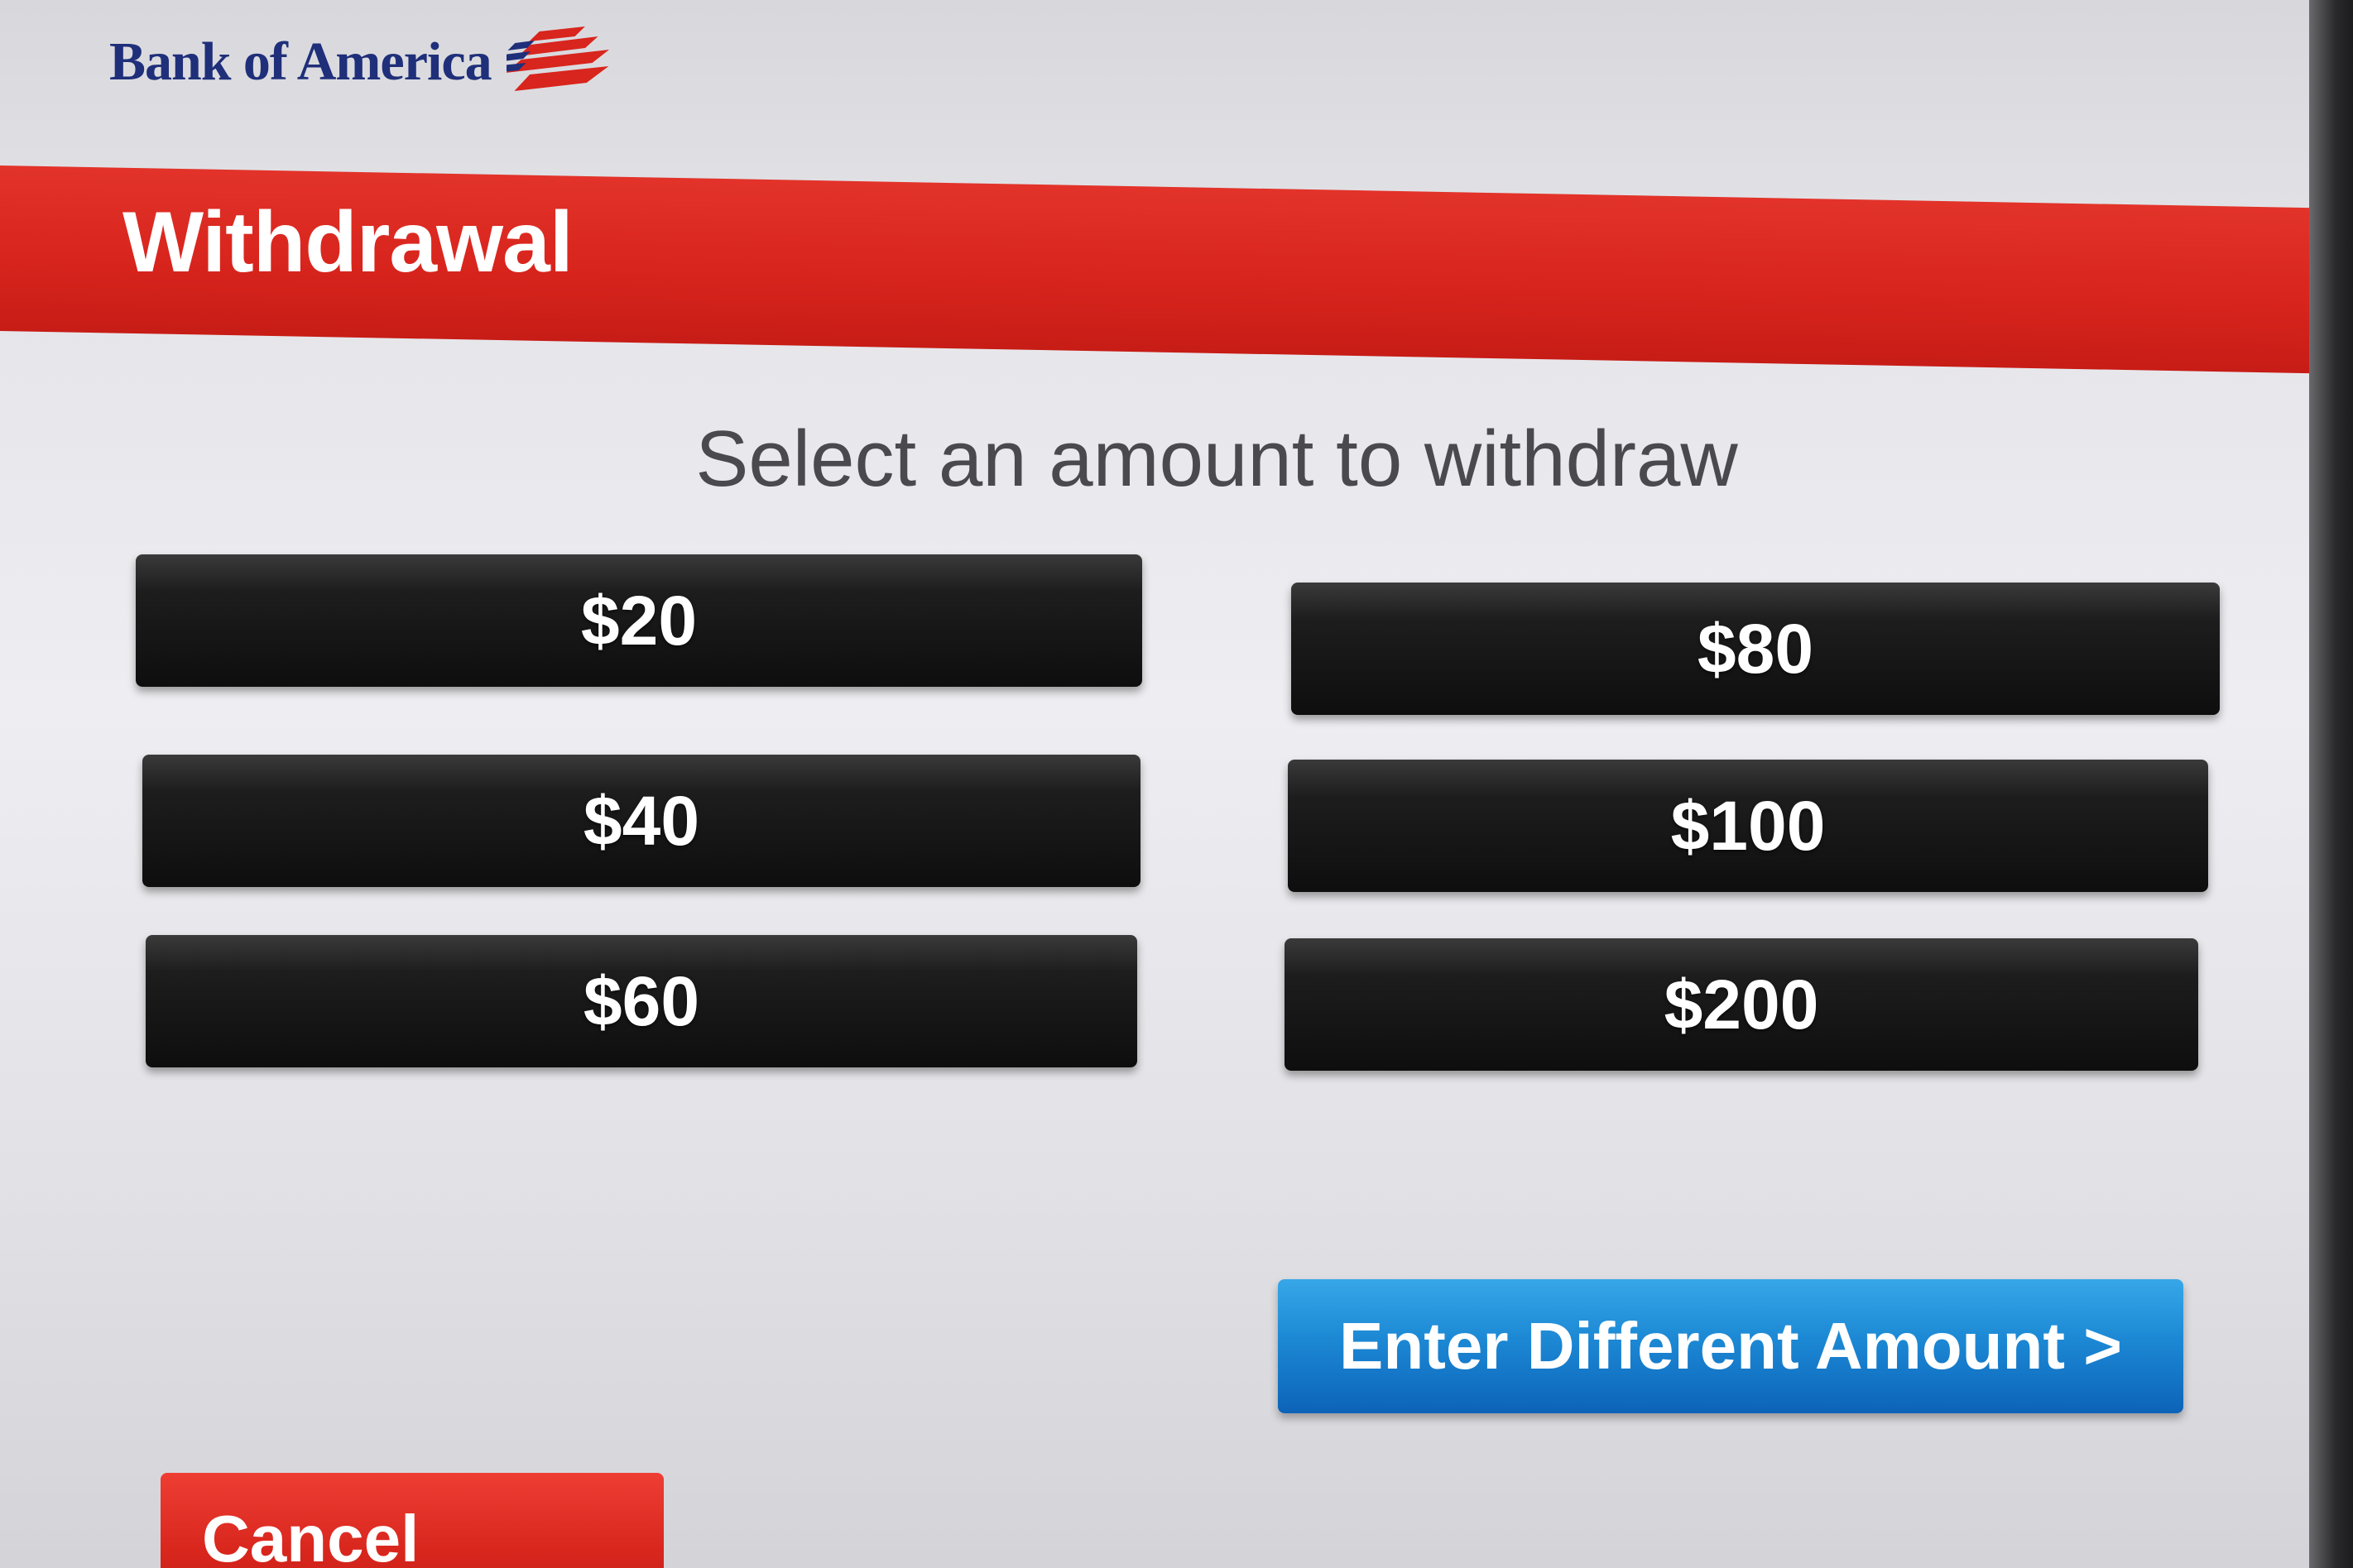 The width and height of the screenshot is (2353, 1568). Describe the element at coordinates (2331, 784) in the screenshot. I see `screen-bezel` at that location.